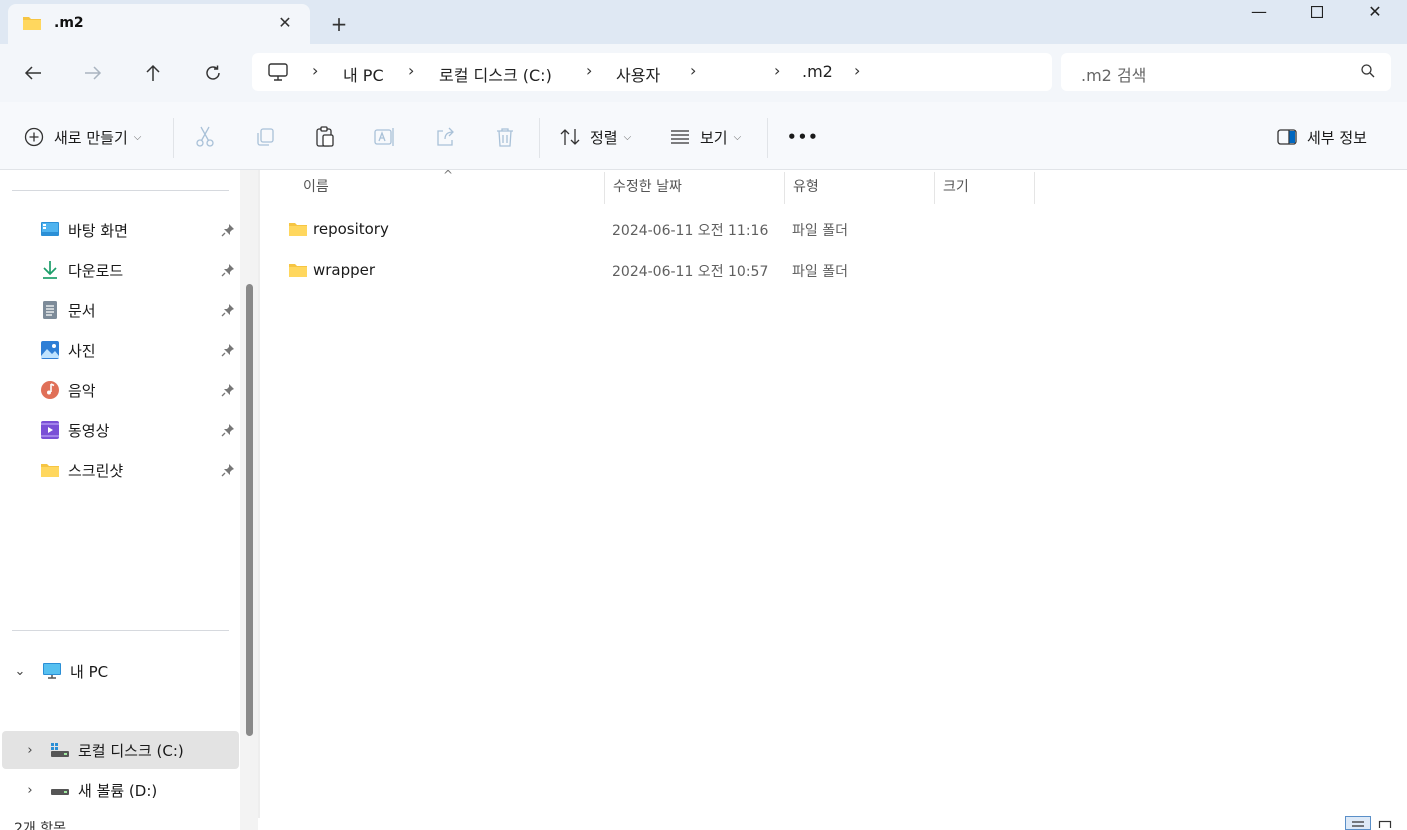 This screenshot has height=830, width=1407. What do you see at coordinates (505, 137) in the screenshot?
I see `delete-icon` at bounding box center [505, 137].